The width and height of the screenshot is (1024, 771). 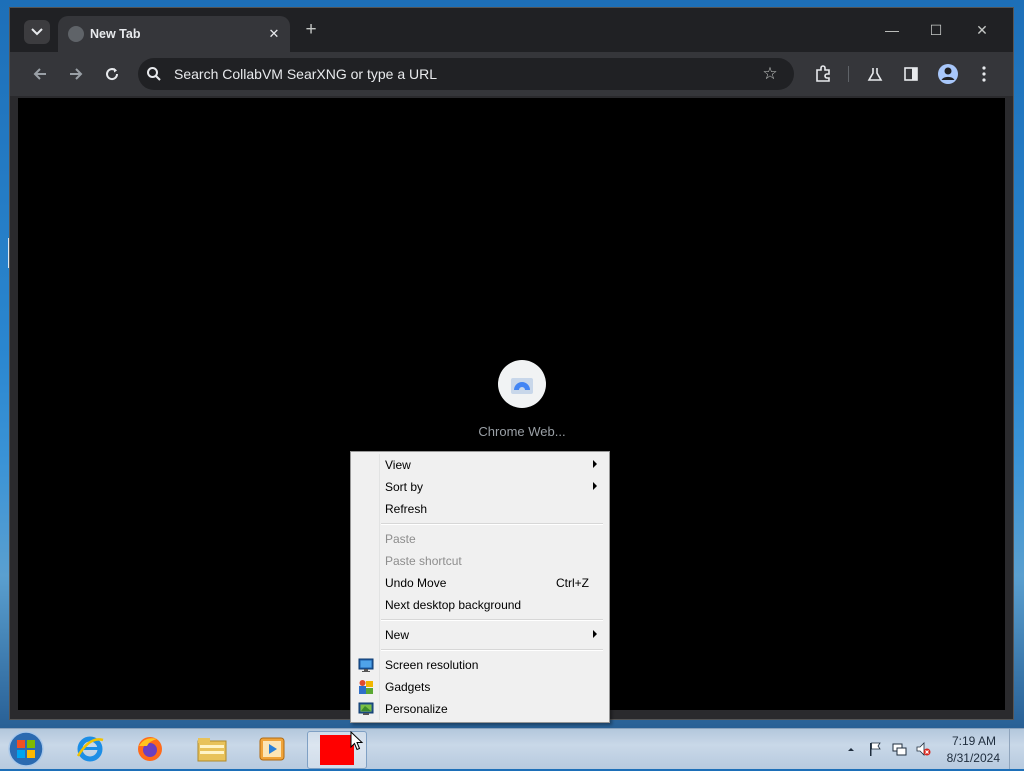 What do you see at coordinates (311, 31) in the screenshot?
I see `new-tab-button: +` at bounding box center [311, 31].